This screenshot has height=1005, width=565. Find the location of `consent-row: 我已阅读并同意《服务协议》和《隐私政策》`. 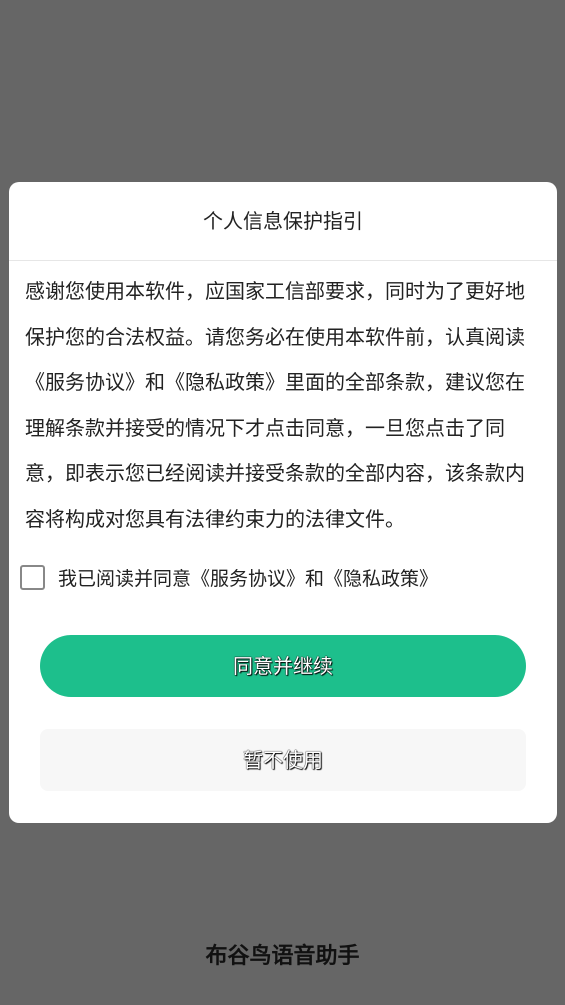

consent-row: 我已阅读并同意《服务协议》和《隐私政策》 is located at coordinates (283, 577).